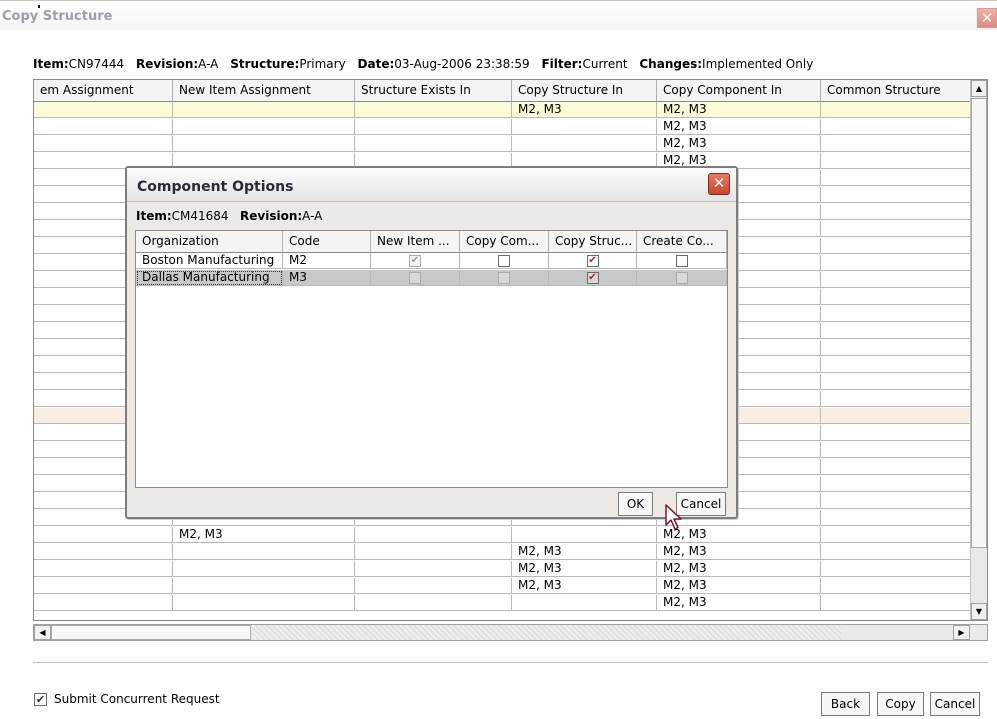 The height and width of the screenshot is (719, 997). What do you see at coordinates (635, 504) in the screenshot?
I see `ok-button: OK` at bounding box center [635, 504].